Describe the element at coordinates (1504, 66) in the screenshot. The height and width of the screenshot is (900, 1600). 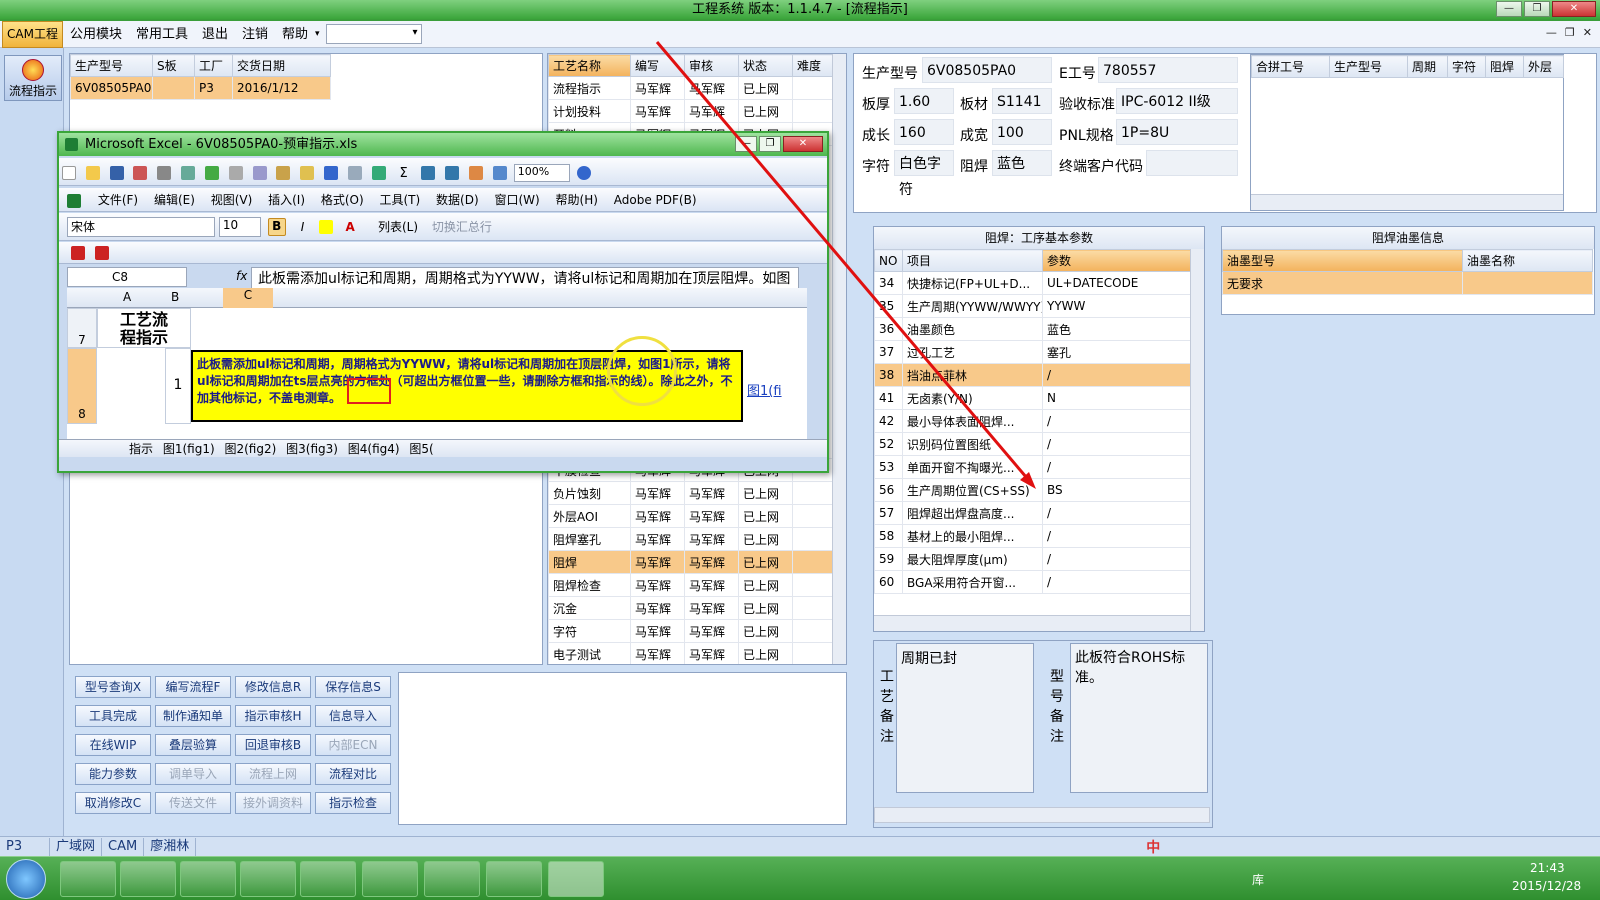
I see `col-header: 阻焊` at that location.